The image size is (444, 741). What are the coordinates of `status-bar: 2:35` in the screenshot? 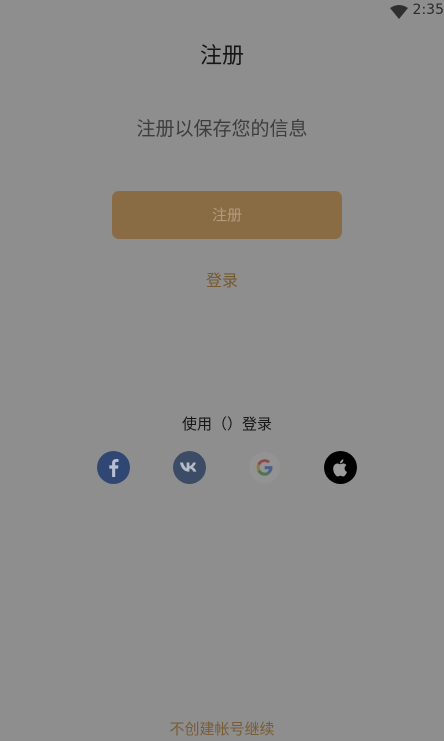 It's located at (222, 12).